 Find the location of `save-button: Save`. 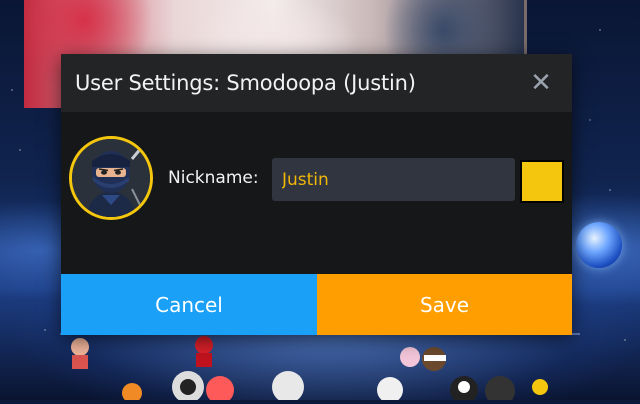

save-button: Save is located at coordinates (444, 304).